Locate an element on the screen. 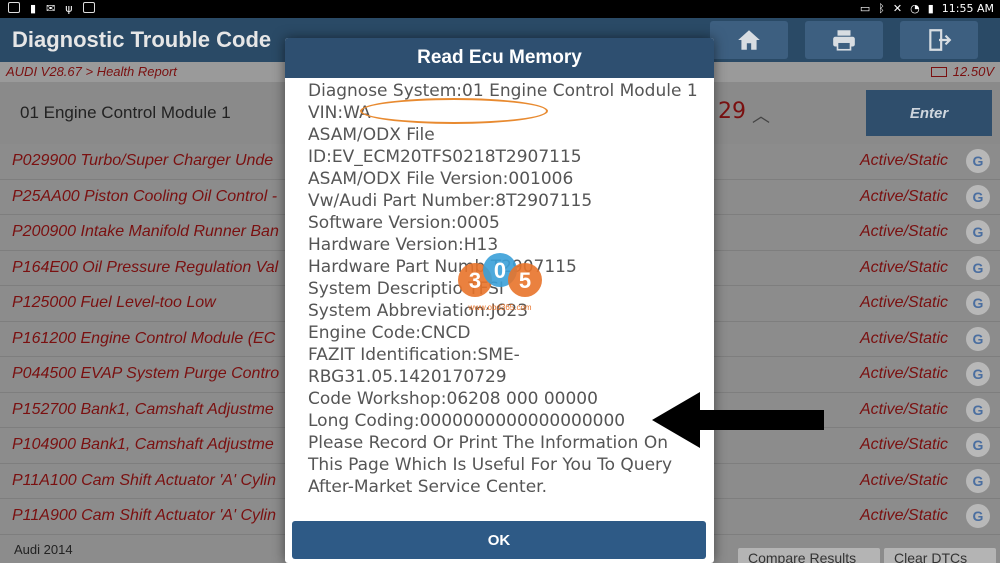  status-bar: ▮ ✉ ψ ▭ ᛒ ✕ ◔ ▮ 11:55 AM is located at coordinates (500, 9).